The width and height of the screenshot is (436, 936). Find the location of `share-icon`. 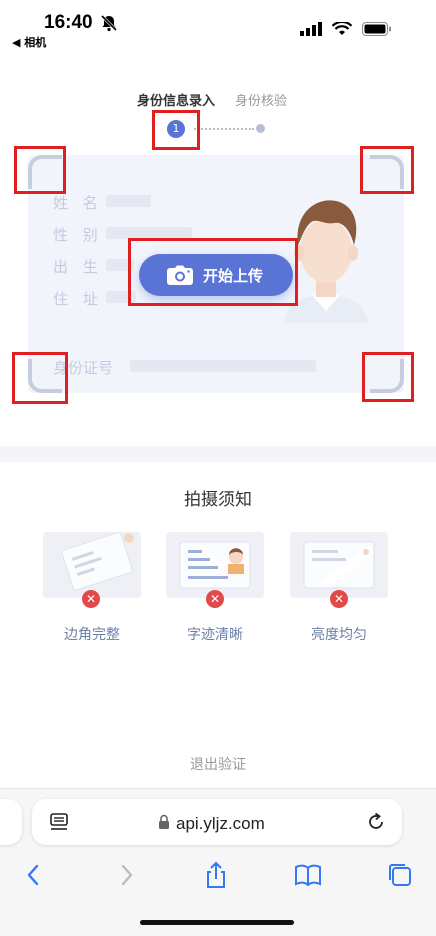

share-icon is located at coordinates (216, 875).